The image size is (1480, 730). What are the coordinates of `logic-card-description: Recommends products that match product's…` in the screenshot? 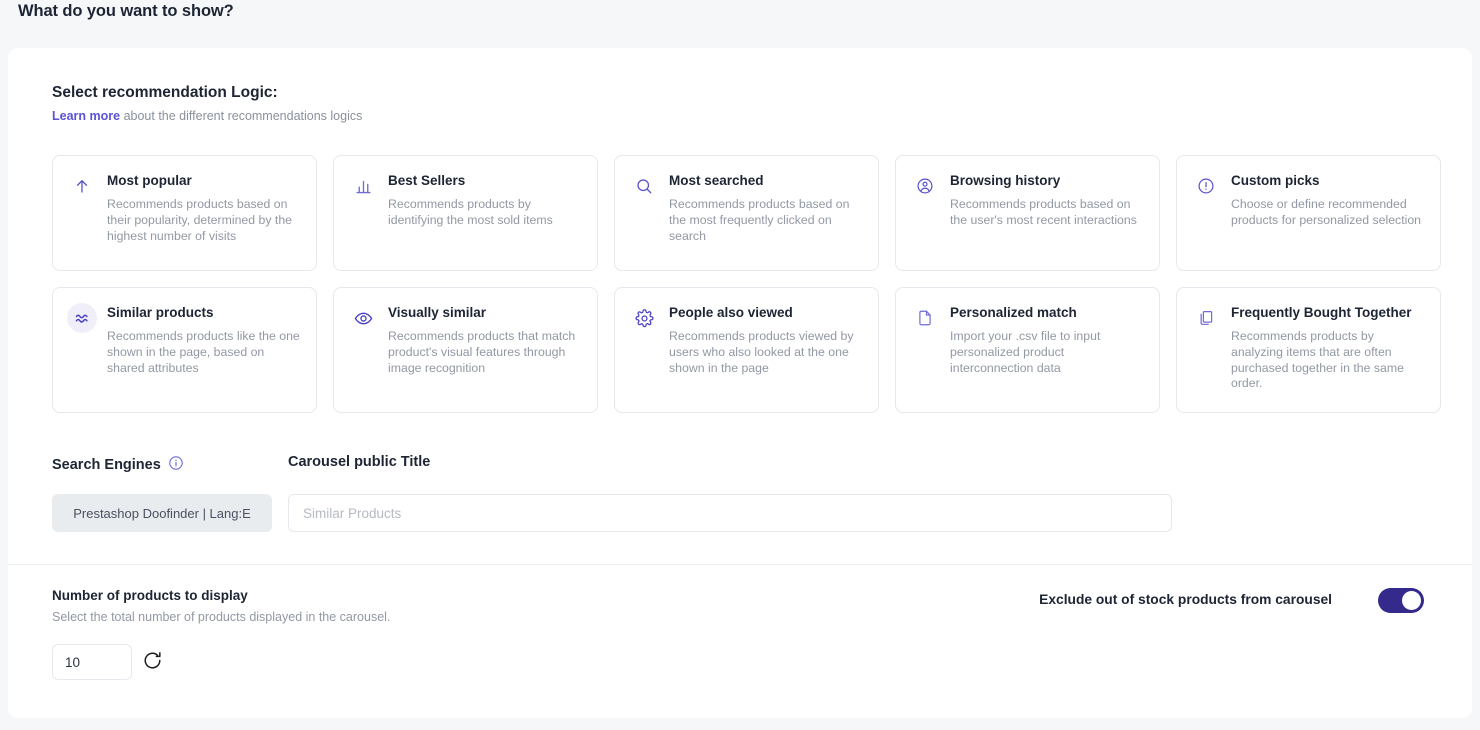 It's located at (482, 352).